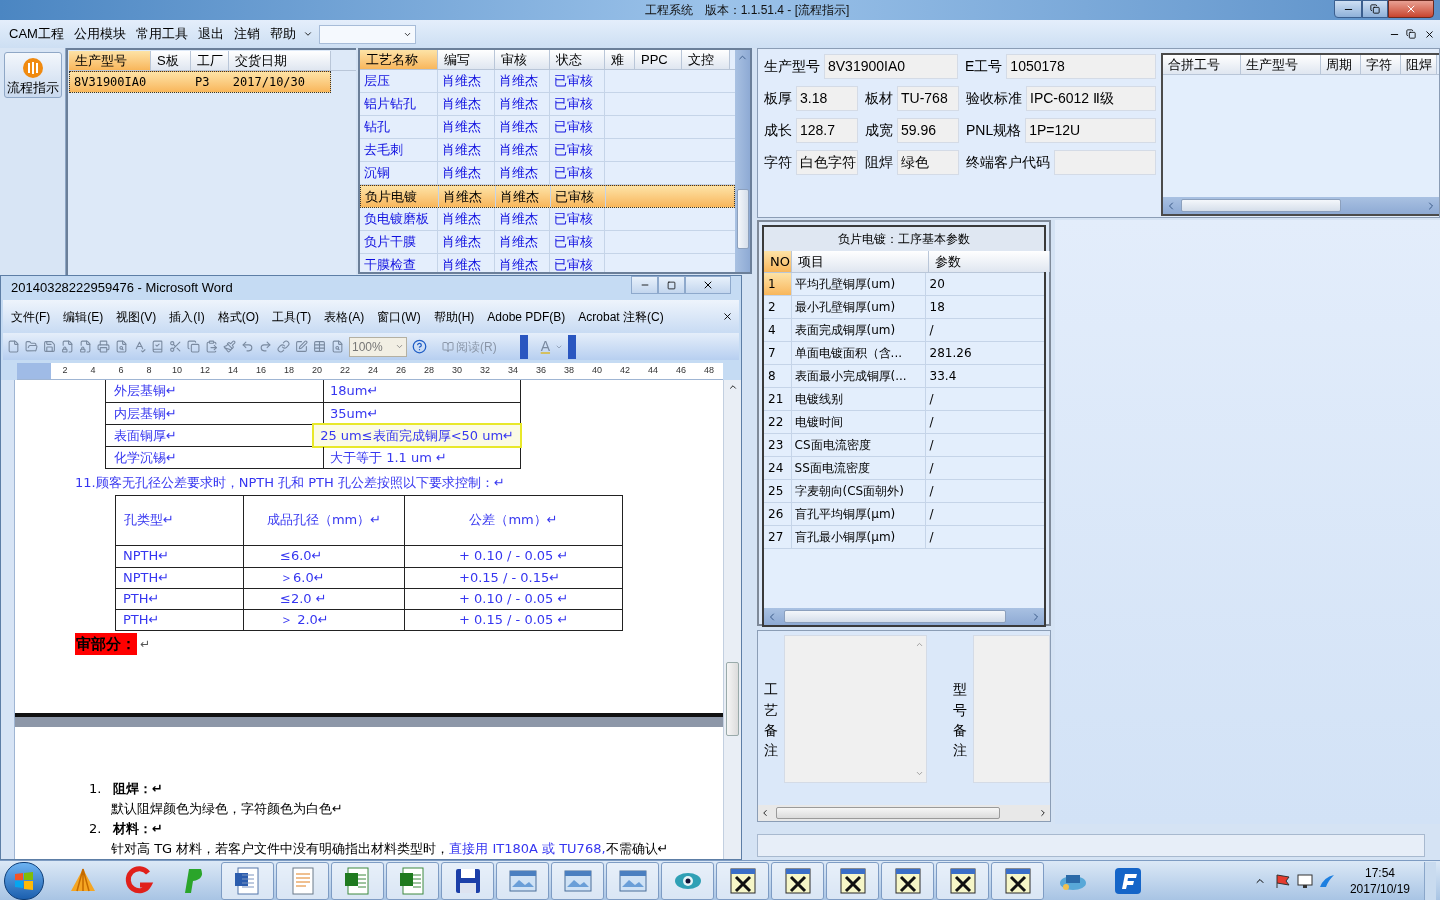 This screenshot has height=900, width=1440. What do you see at coordinates (827, 162) in the screenshot?
I see `text-field: 白色字符` at bounding box center [827, 162].